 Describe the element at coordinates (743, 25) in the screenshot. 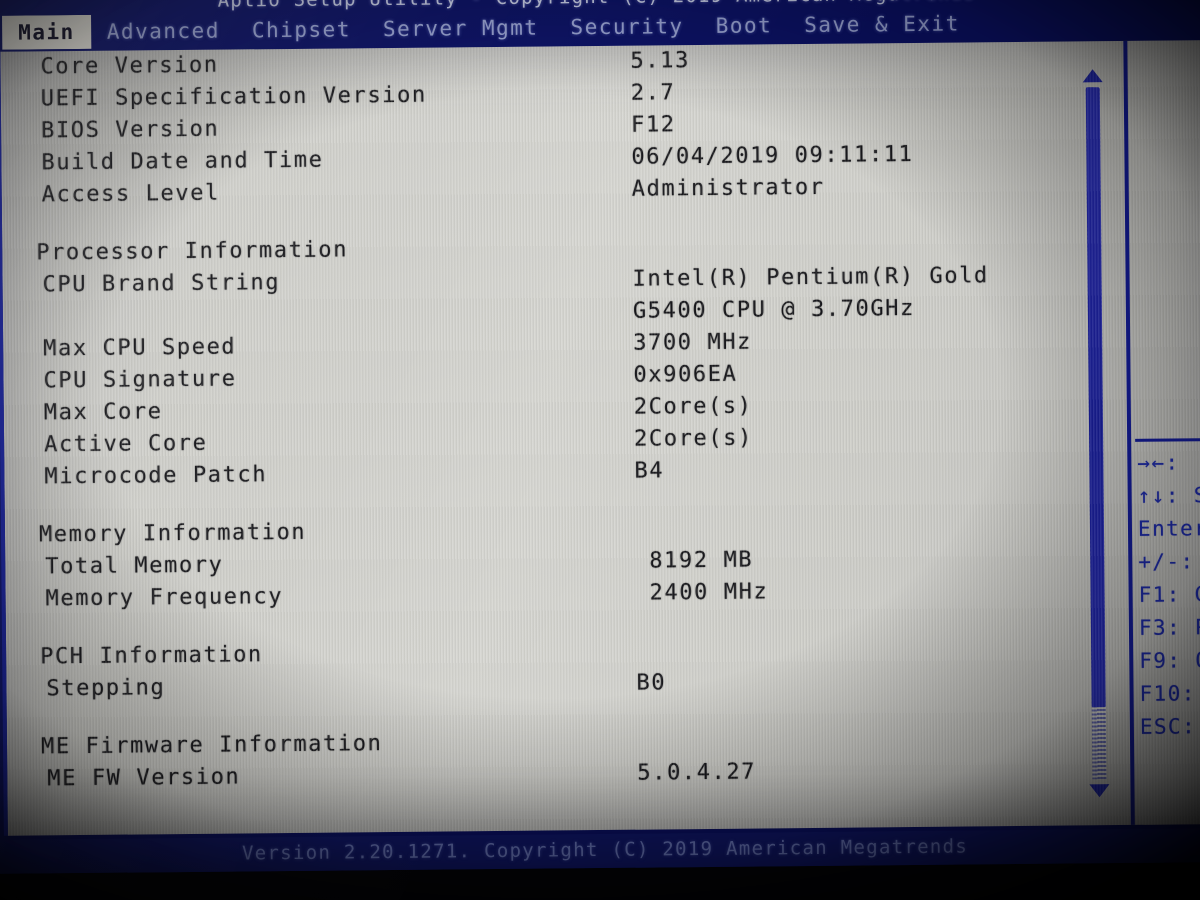

I see `tab-boot: Boot` at that location.